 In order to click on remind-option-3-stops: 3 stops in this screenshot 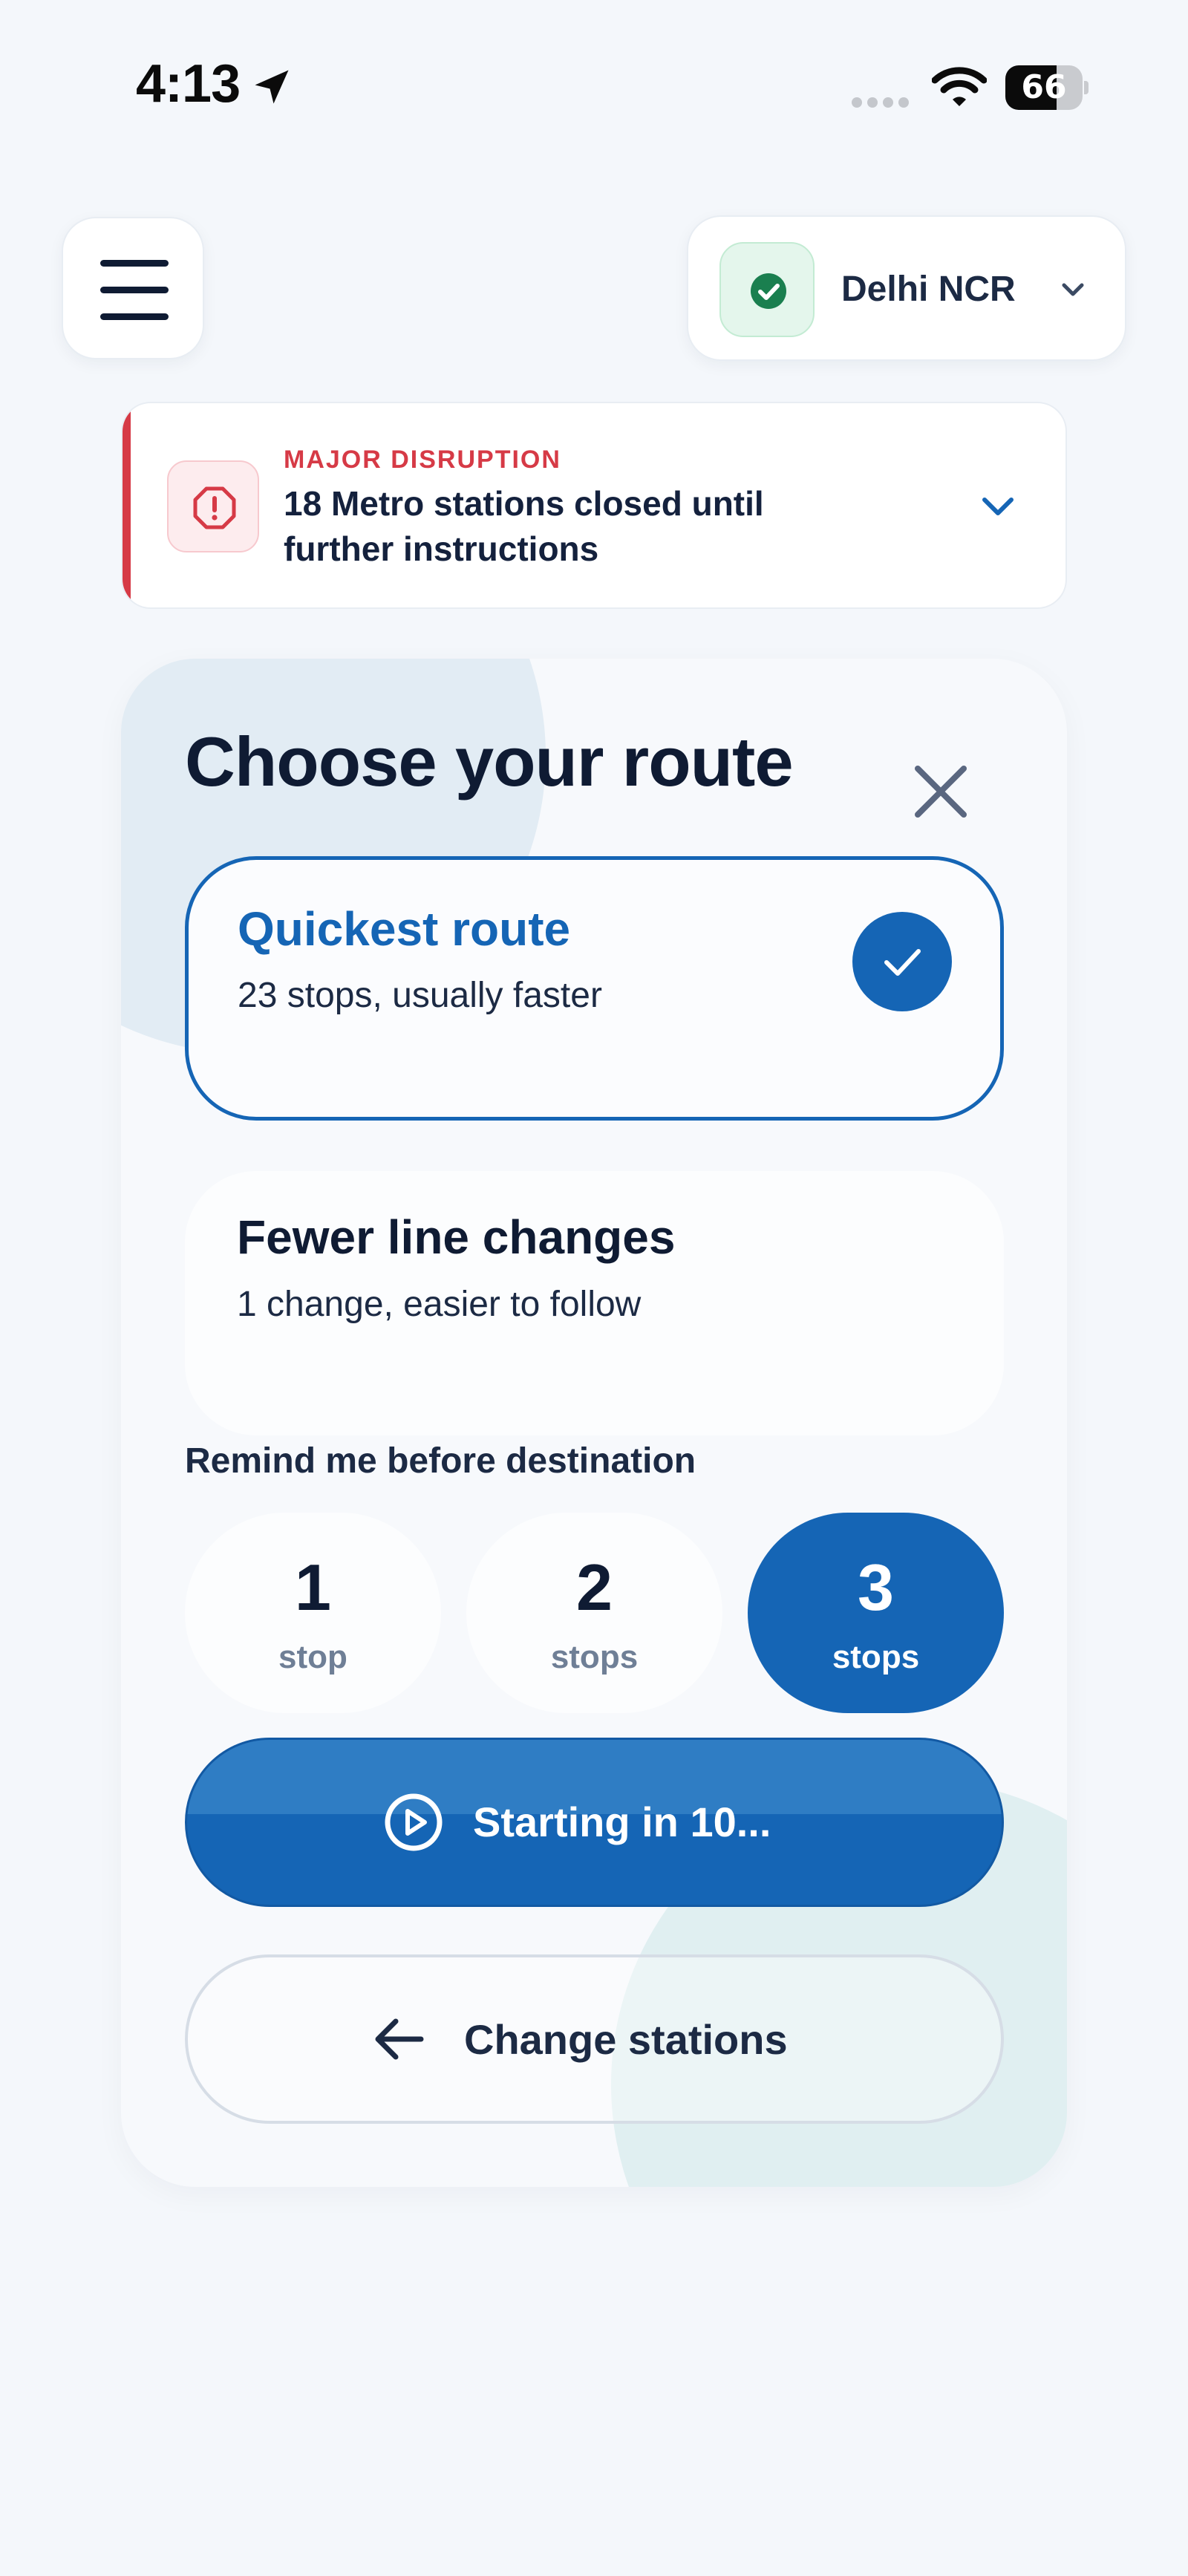, I will do `click(876, 1613)`.